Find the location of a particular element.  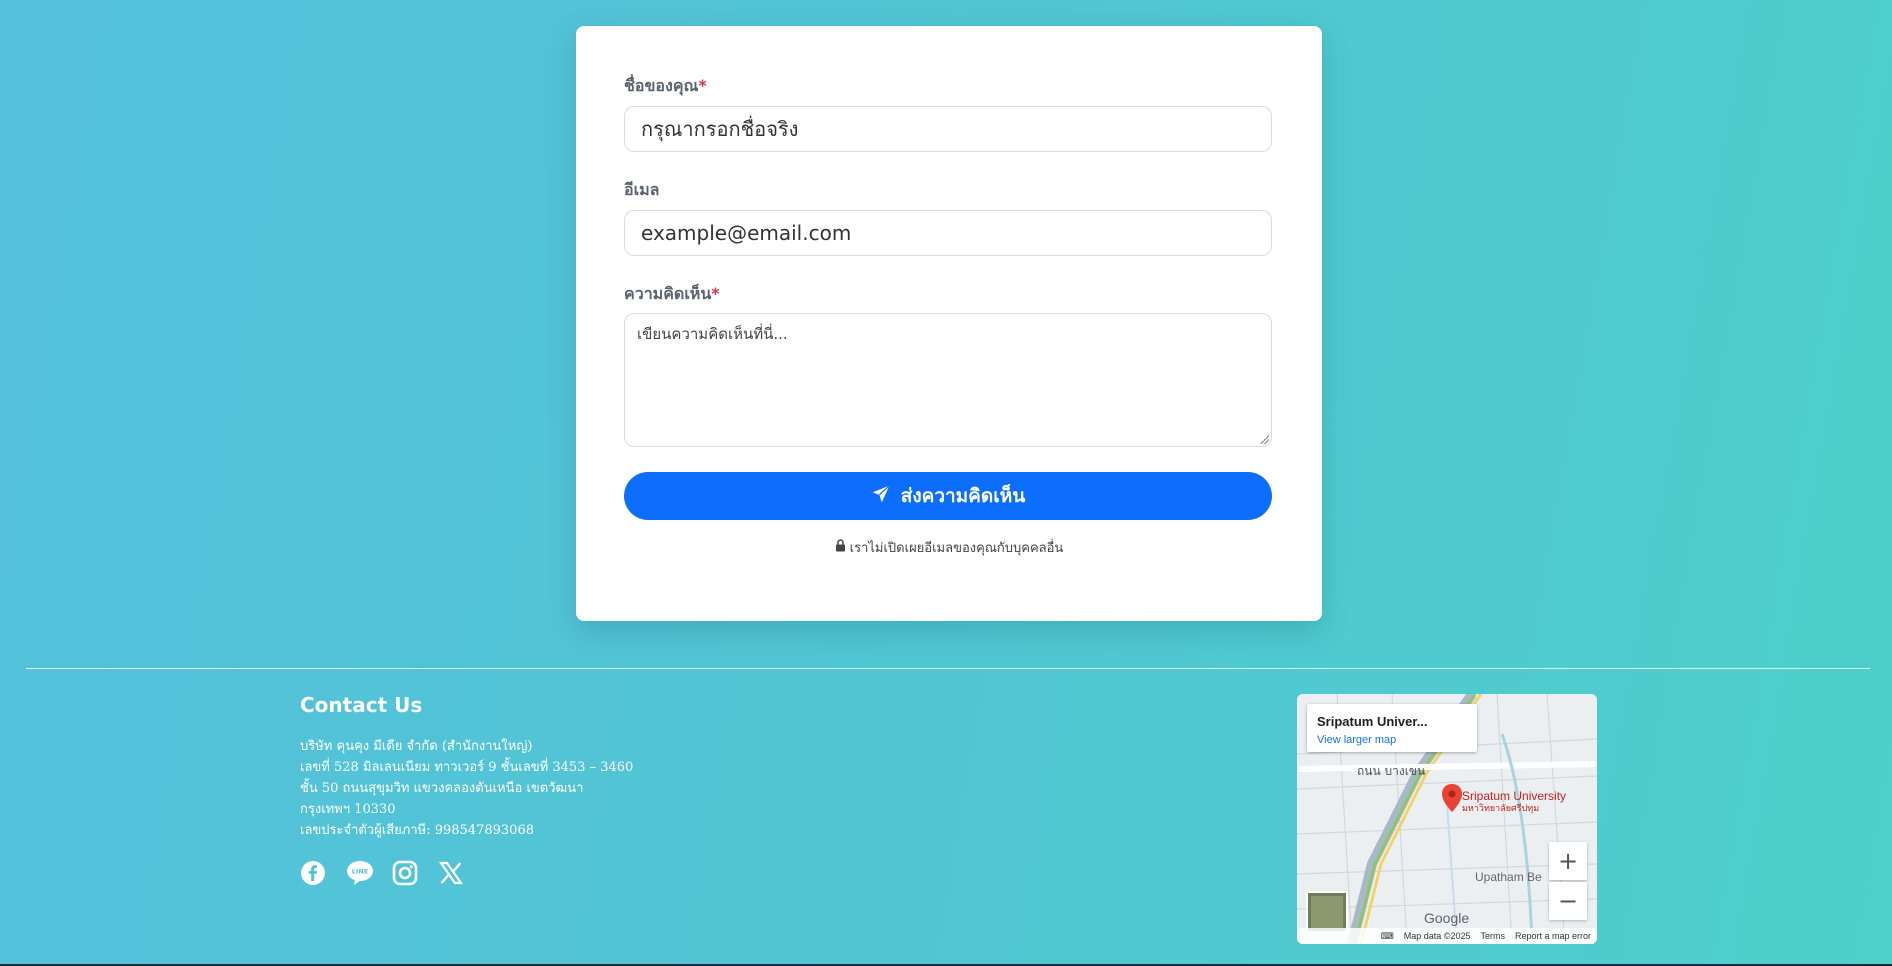

contact-title: Contact Us is located at coordinates (361, 705).